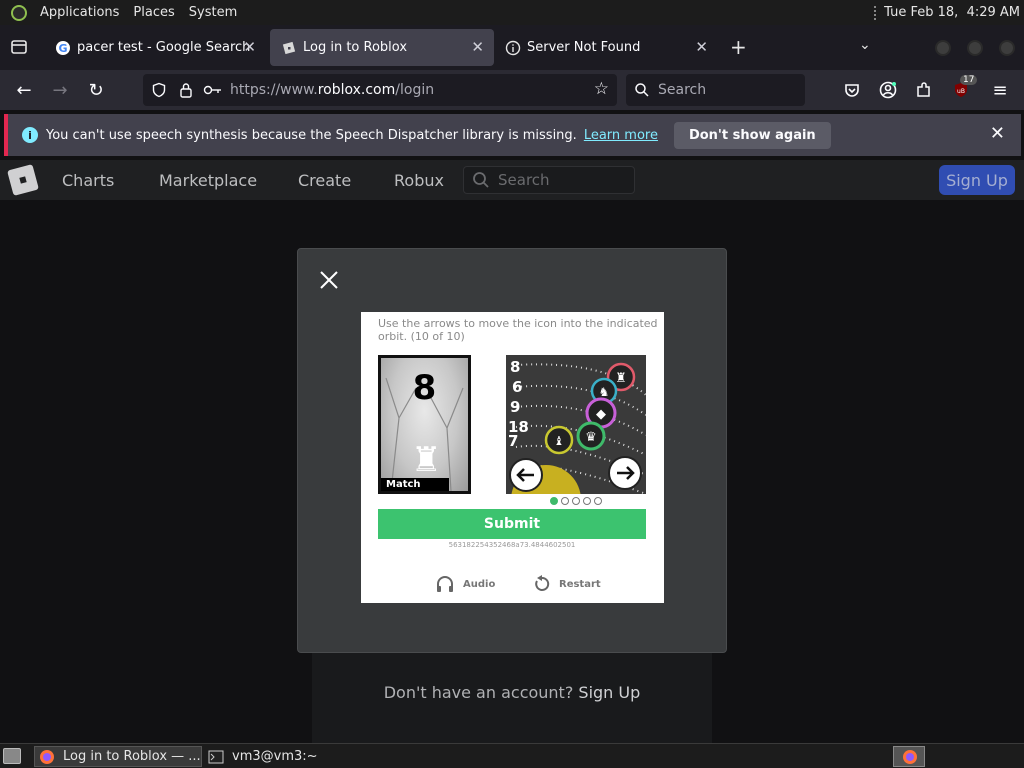 This screenshot has width=1024, height=768. Describe the element at coordinates (609, 692) in the screenshot. I see `signup-link: Sign Up` at that location.